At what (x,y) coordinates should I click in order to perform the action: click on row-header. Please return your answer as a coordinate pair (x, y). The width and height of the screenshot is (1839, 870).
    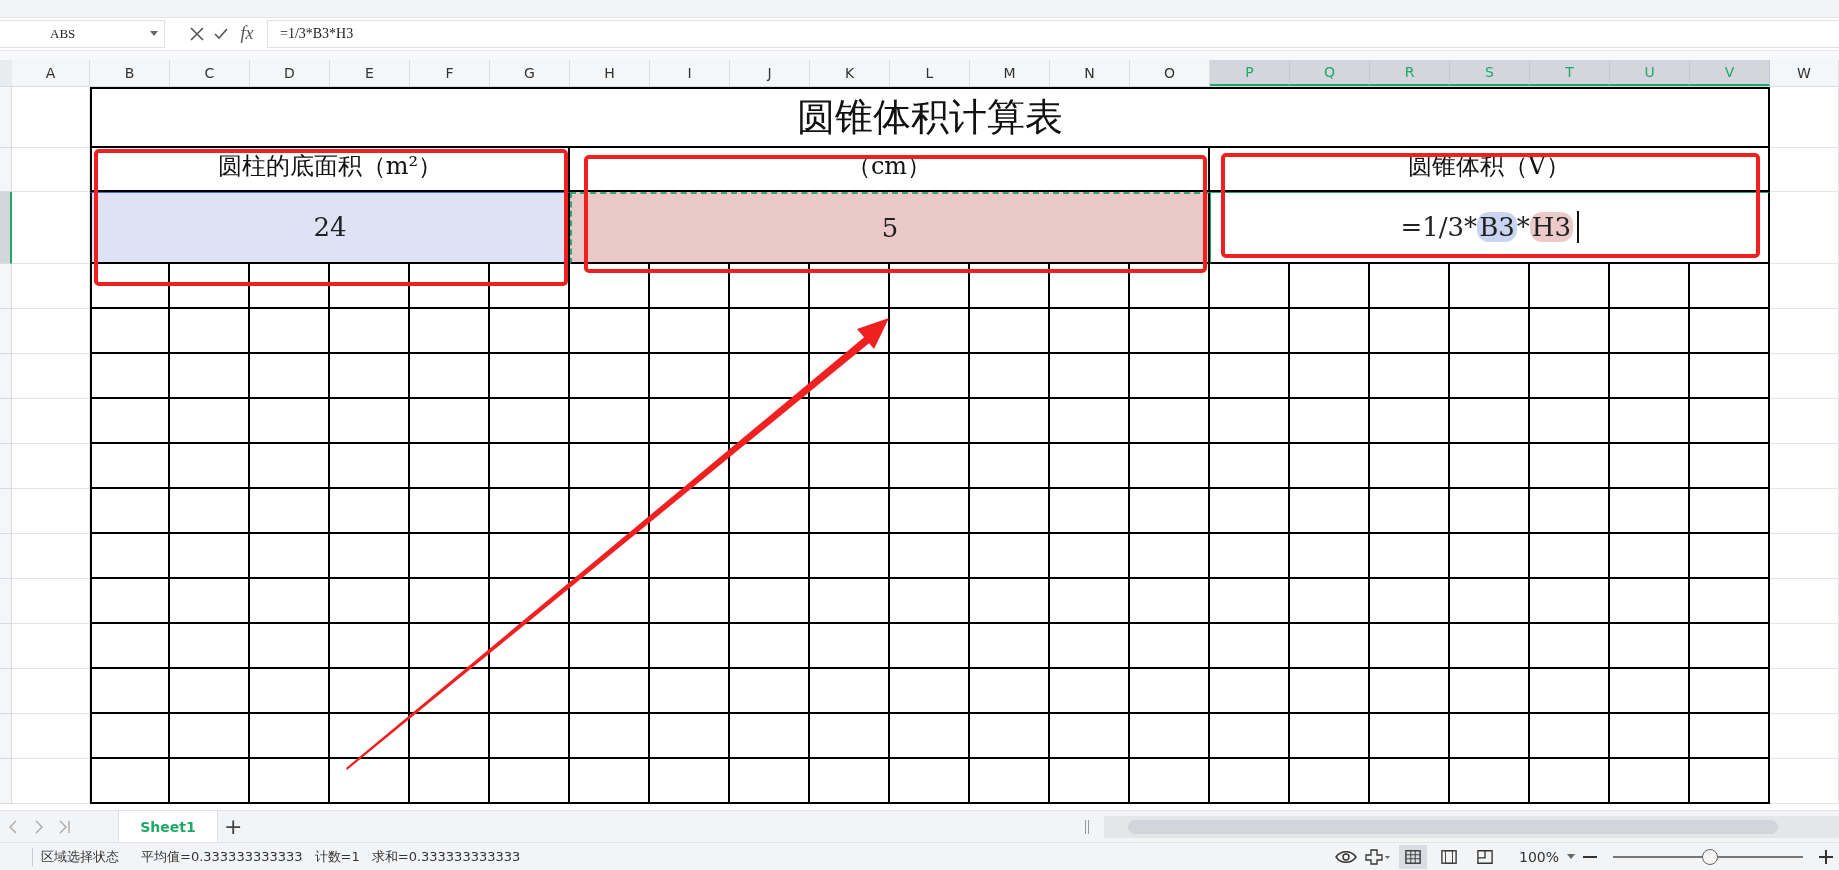
    Looking at the image, I should click on (6, 227).